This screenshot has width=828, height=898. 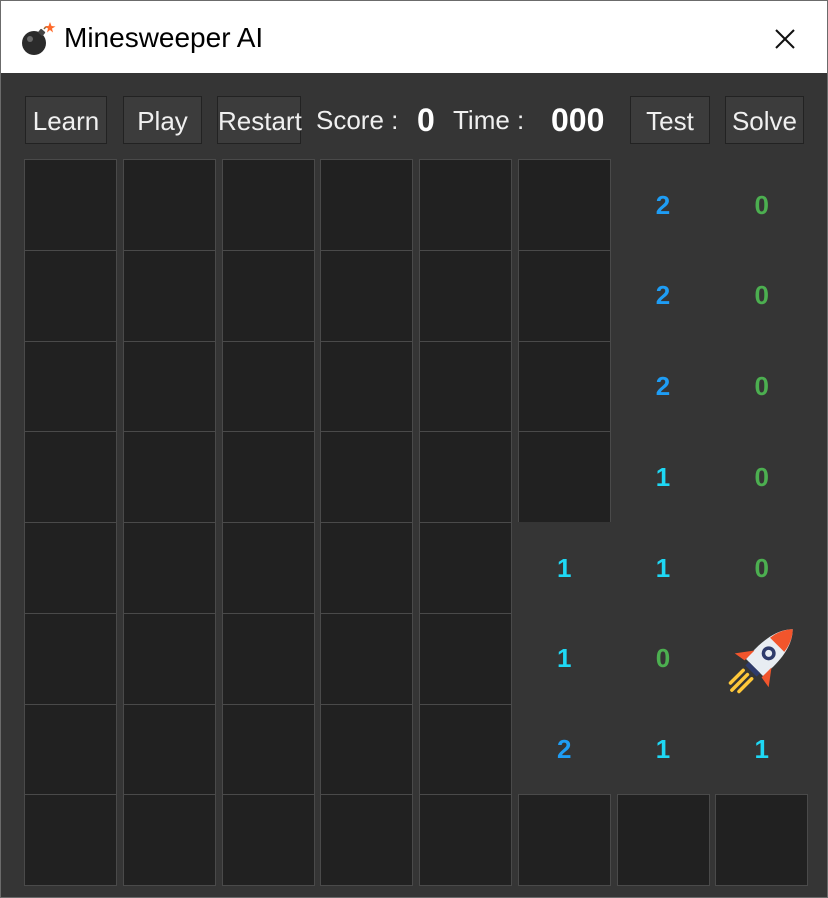 I want to click on time-value: 000, so click(x=578, y=120).